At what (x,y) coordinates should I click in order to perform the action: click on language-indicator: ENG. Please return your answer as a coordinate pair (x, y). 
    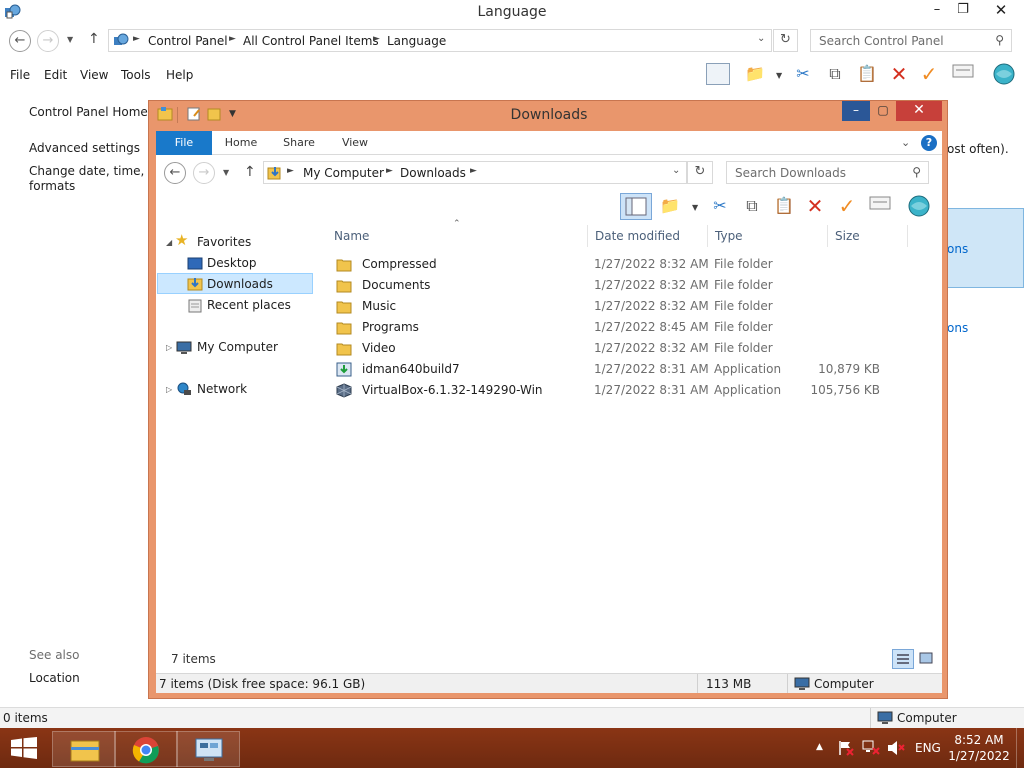
    Looking at the image, I should click on (928, 748).